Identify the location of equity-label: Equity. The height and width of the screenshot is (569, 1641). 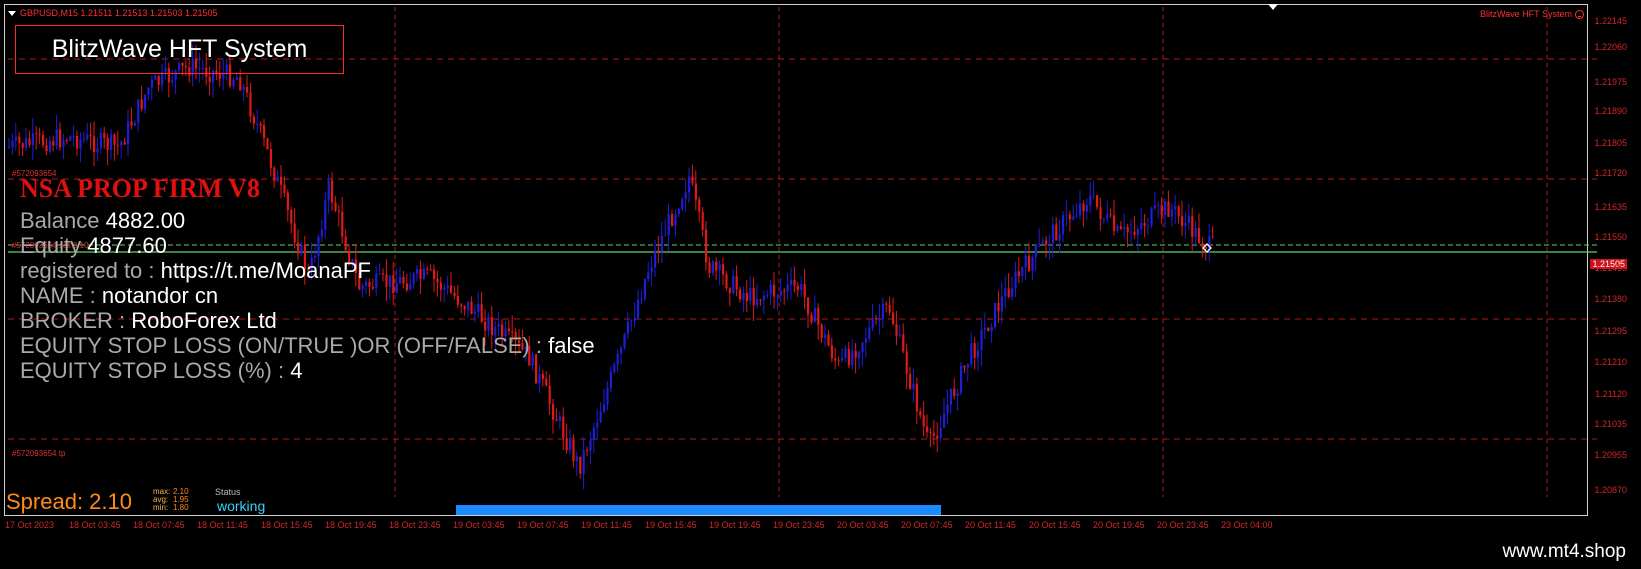
(51, 245).